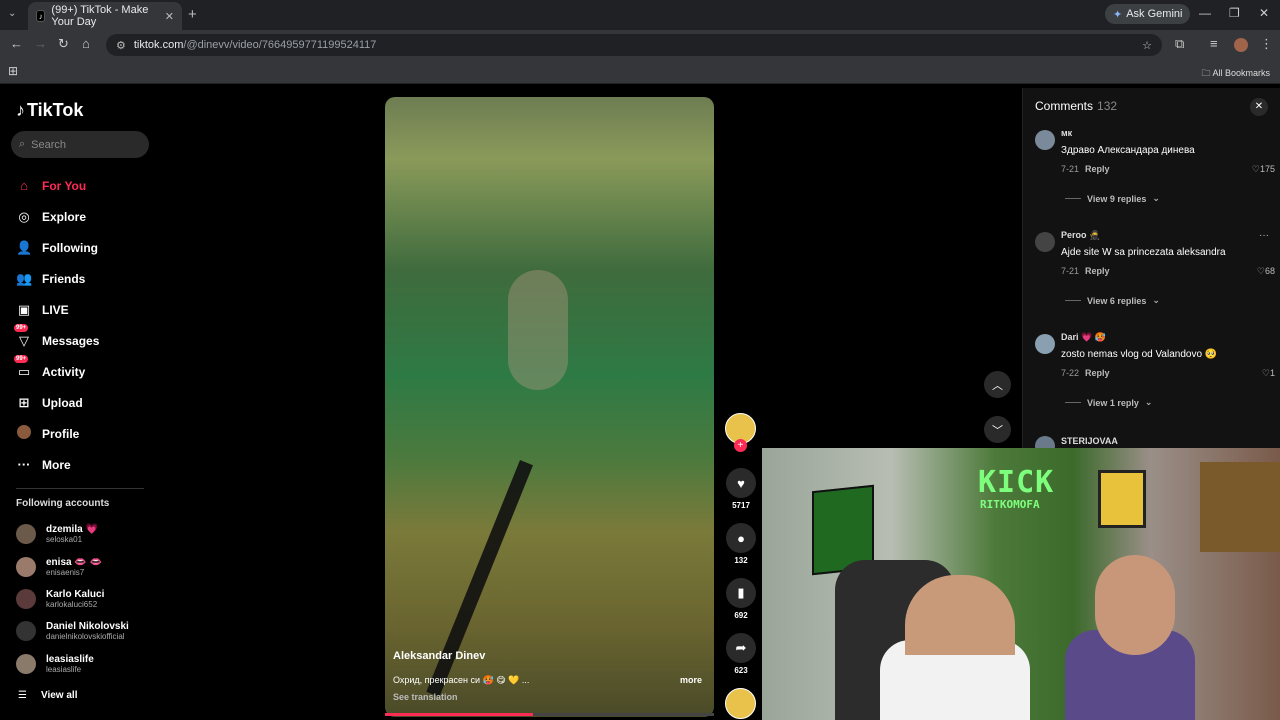 This screenshot has width=1280, height=720. I want to click on restore-icon: ❐, so click(1234, 13).